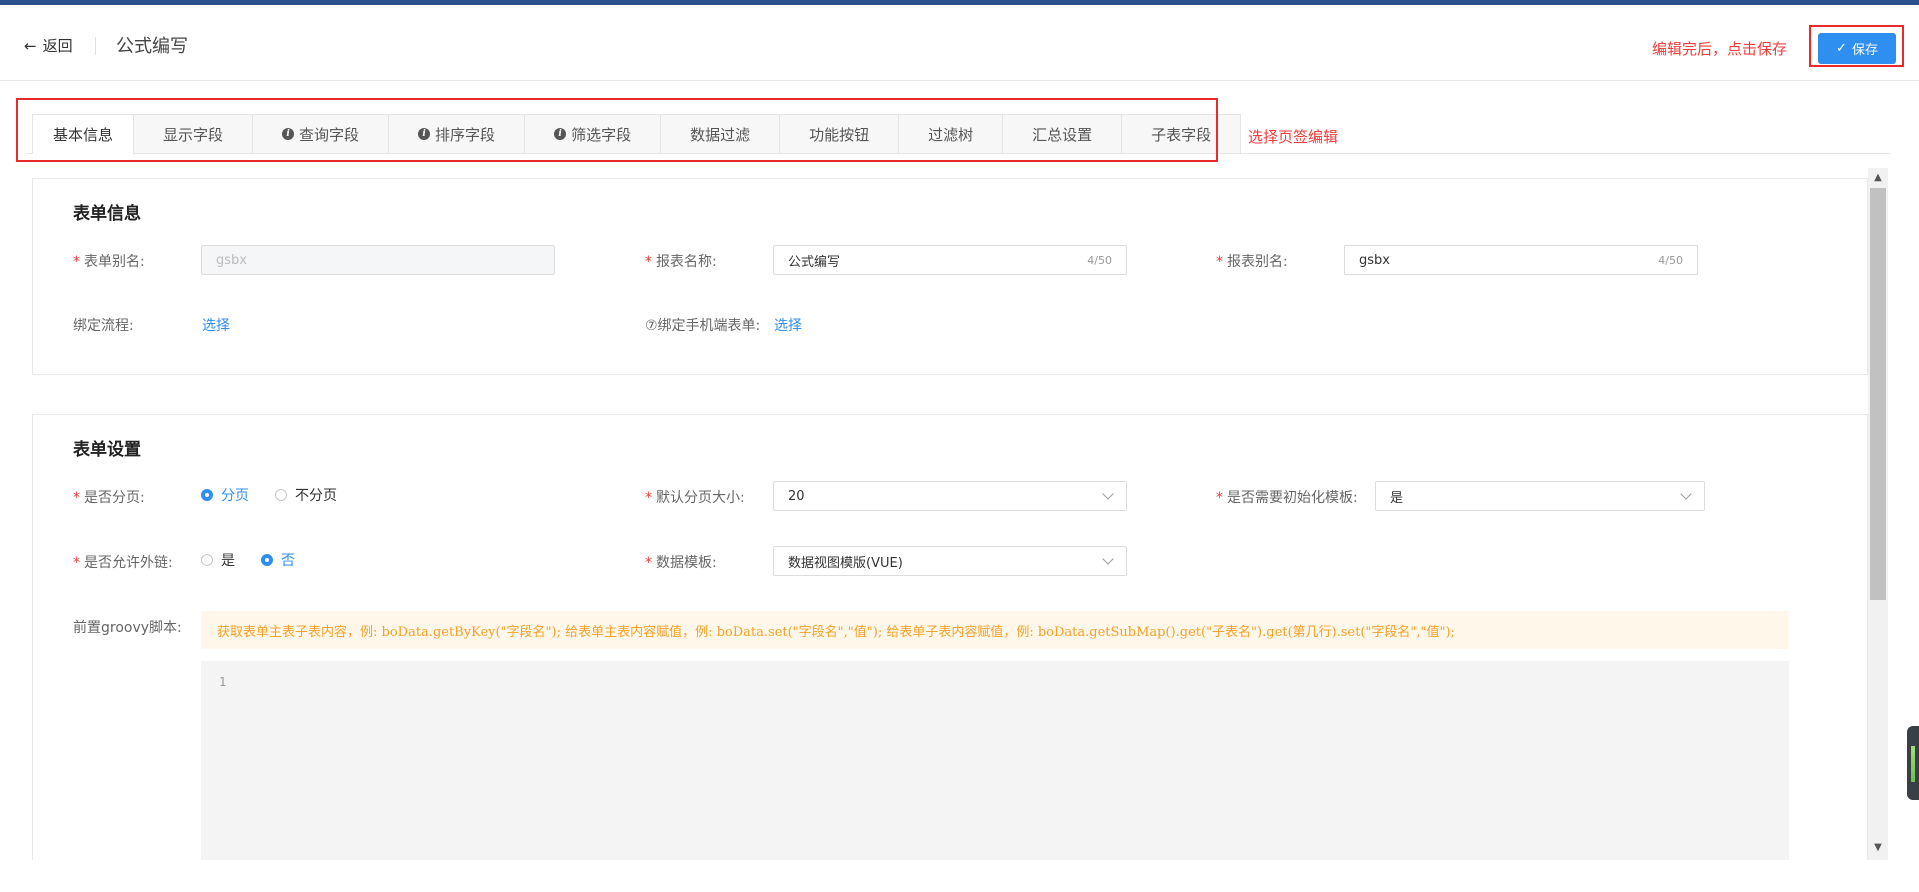 This screenshot has height=892, width=1919. Describe the element at coordinates (950, 260) in the screenshot. I see `report-name-input: 公式编写 4/50` at that location.